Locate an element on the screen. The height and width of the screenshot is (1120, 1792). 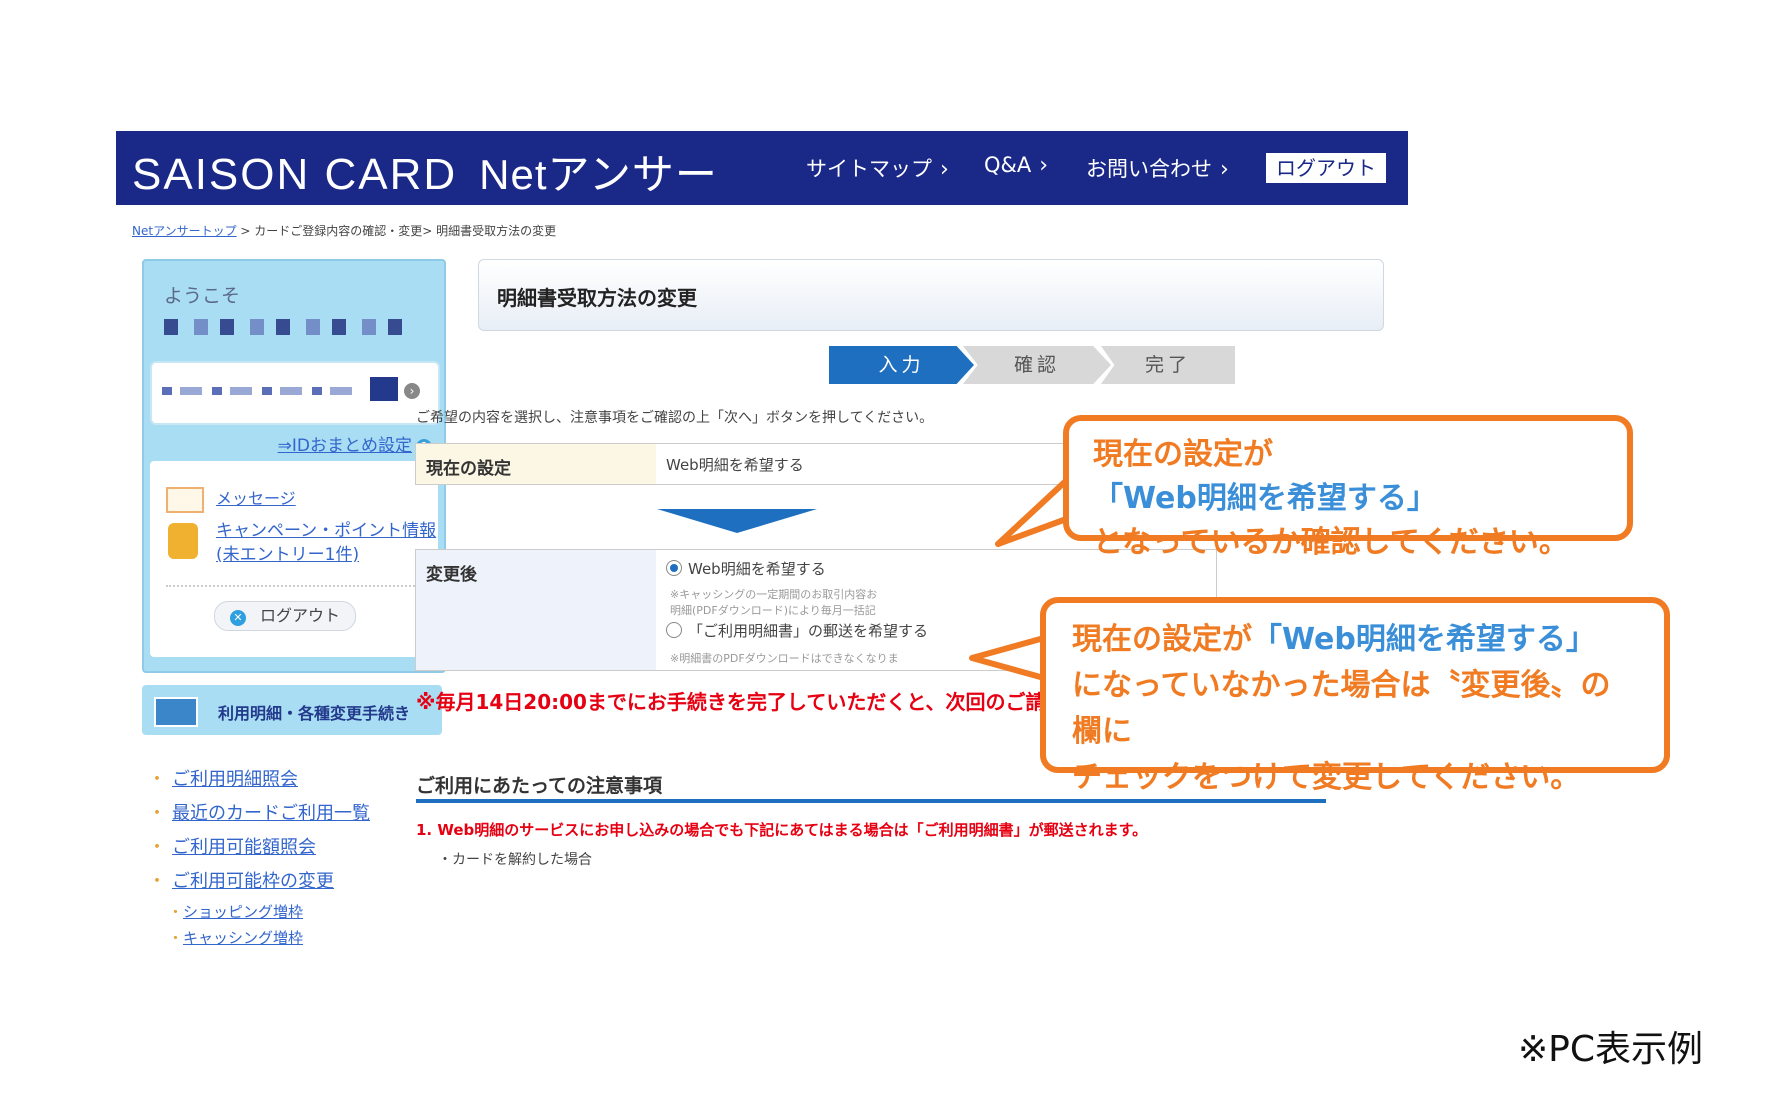
card-icon is located at coordinates (384, 389).